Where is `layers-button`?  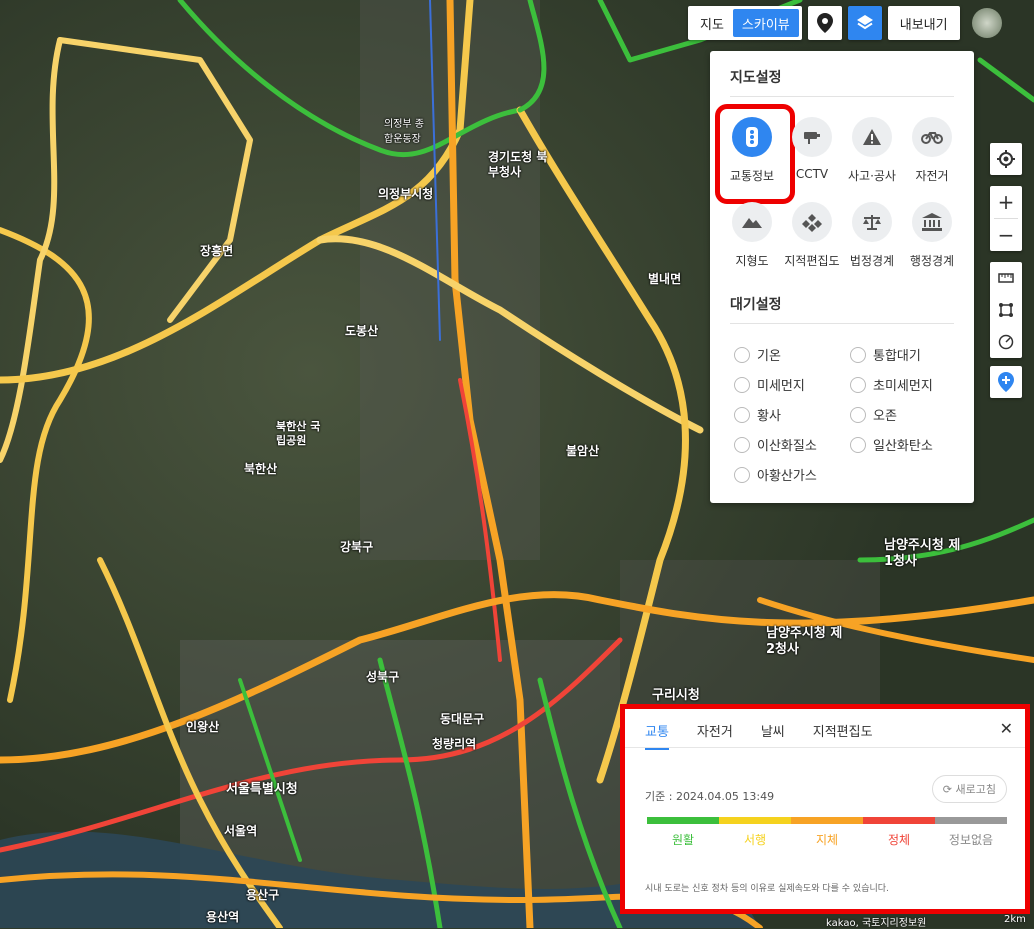 layers-button is located at coordinates (864, 23).